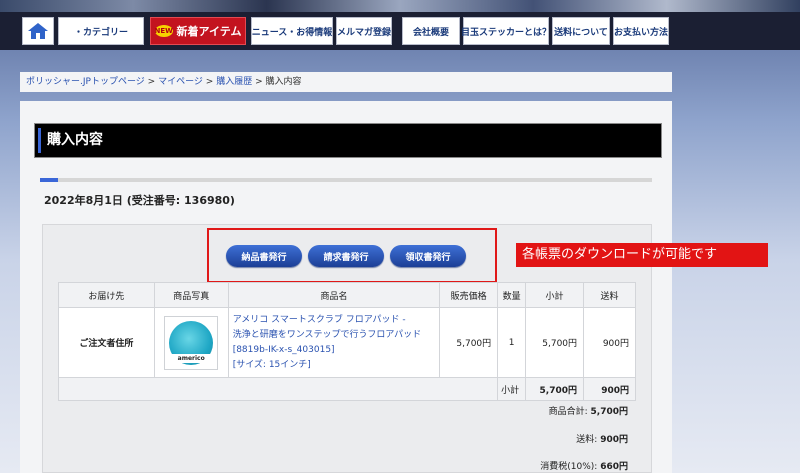  I want to click on new-badge: NEW, so click(163, 31).